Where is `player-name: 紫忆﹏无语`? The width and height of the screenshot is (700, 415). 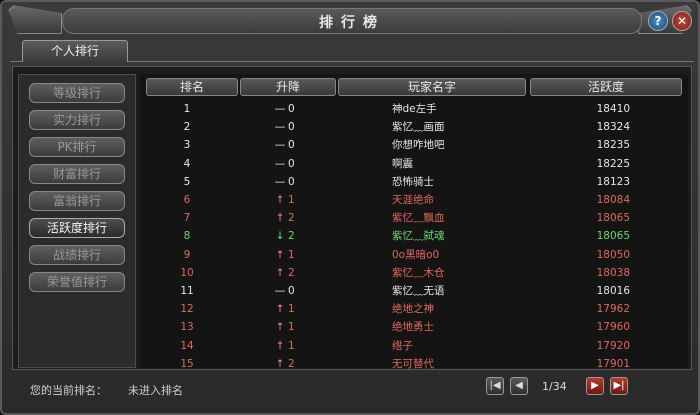
player-name: 紫忆﹏无语 is located at coordinates (418, 291).